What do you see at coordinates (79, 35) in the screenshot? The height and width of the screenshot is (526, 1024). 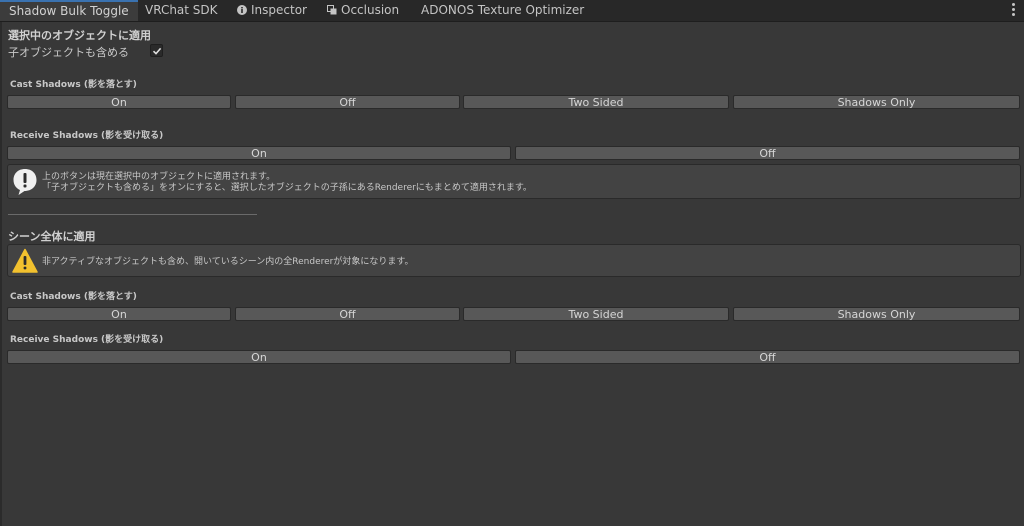 I see `selected-section-title: 選択中のオブジェクトに適用` at bounding box center [79, 35].